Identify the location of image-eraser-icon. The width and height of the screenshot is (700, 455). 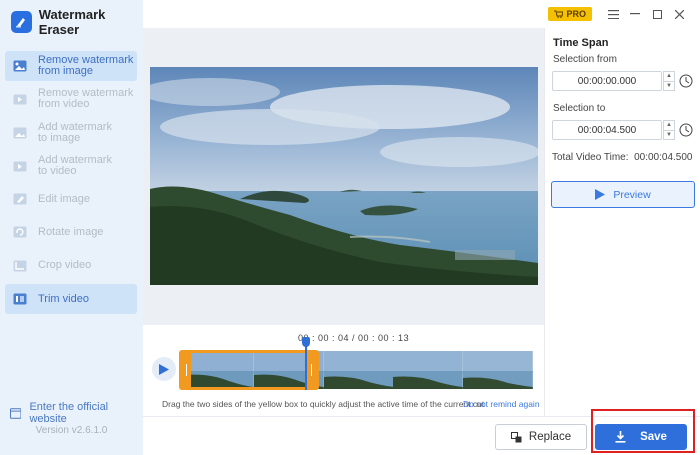
(20, 66).